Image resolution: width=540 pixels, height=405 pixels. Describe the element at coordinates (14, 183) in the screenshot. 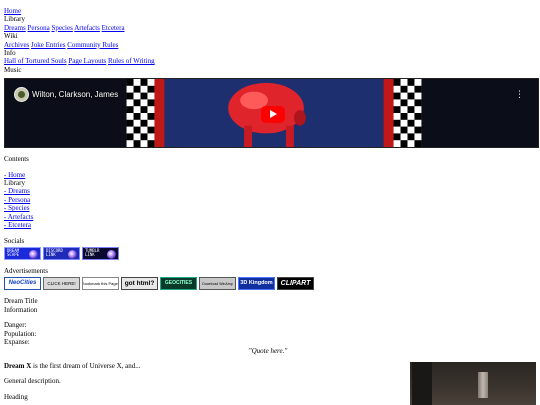

I see `contents-library-heading: Library` at that location.